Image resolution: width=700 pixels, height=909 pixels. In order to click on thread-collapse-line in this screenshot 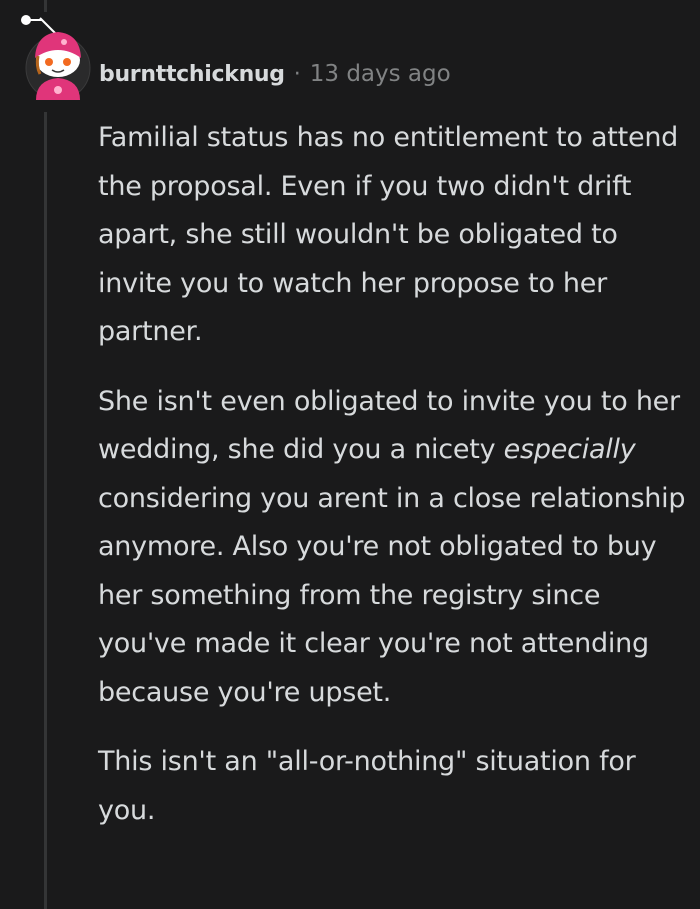, I will do `click(45, 510)`.